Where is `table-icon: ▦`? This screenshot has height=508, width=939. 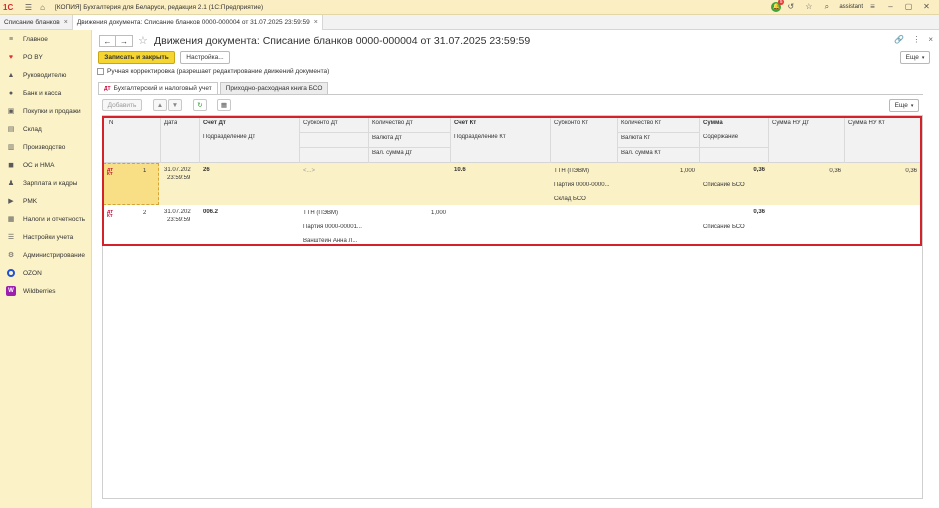
table-icon: ▦ is located at coordinates (224, 105).